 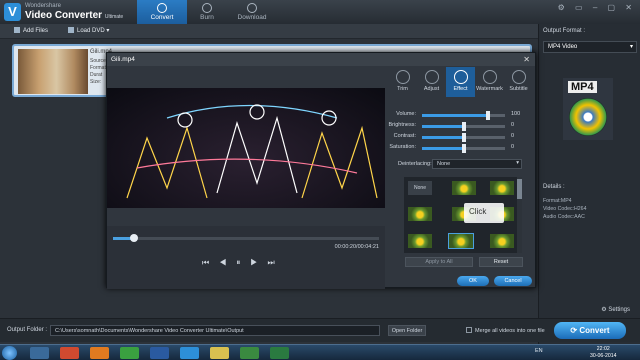 I want to click on tab-watermark: Watermark, so click(x=489, y=82).